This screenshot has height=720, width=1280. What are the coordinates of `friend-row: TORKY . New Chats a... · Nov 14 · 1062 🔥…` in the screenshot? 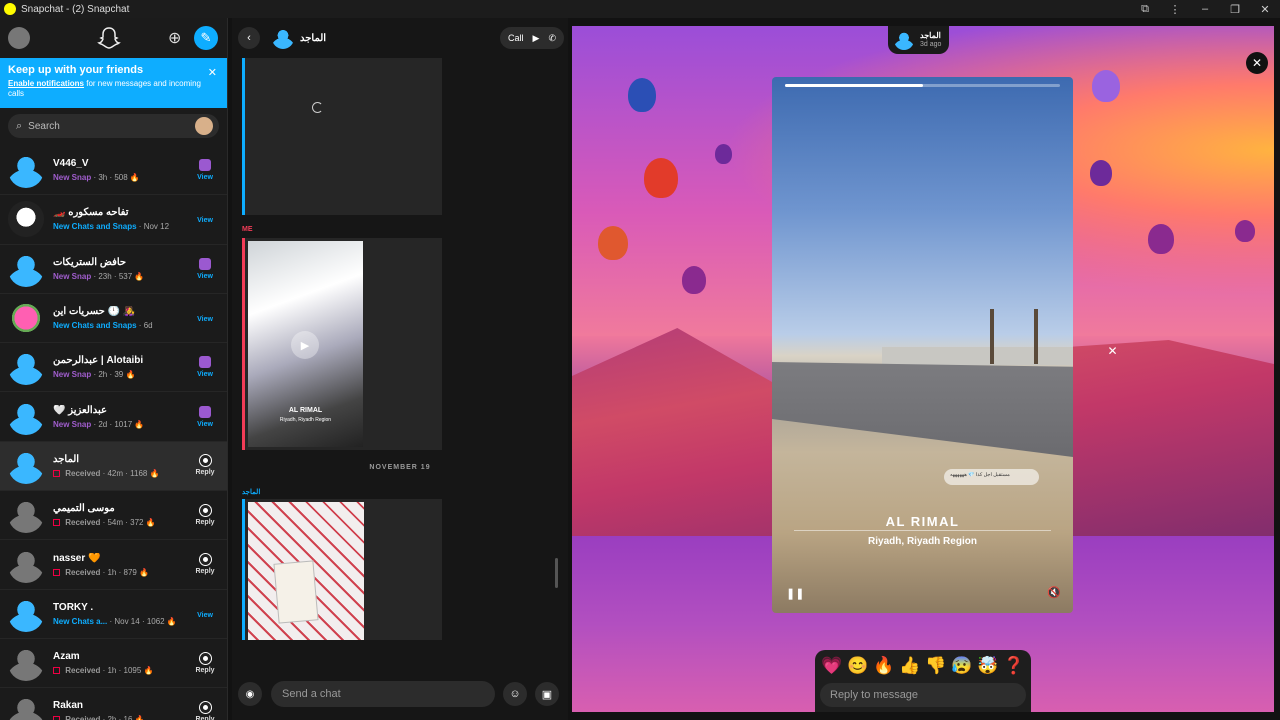 It's located at (113, 614).